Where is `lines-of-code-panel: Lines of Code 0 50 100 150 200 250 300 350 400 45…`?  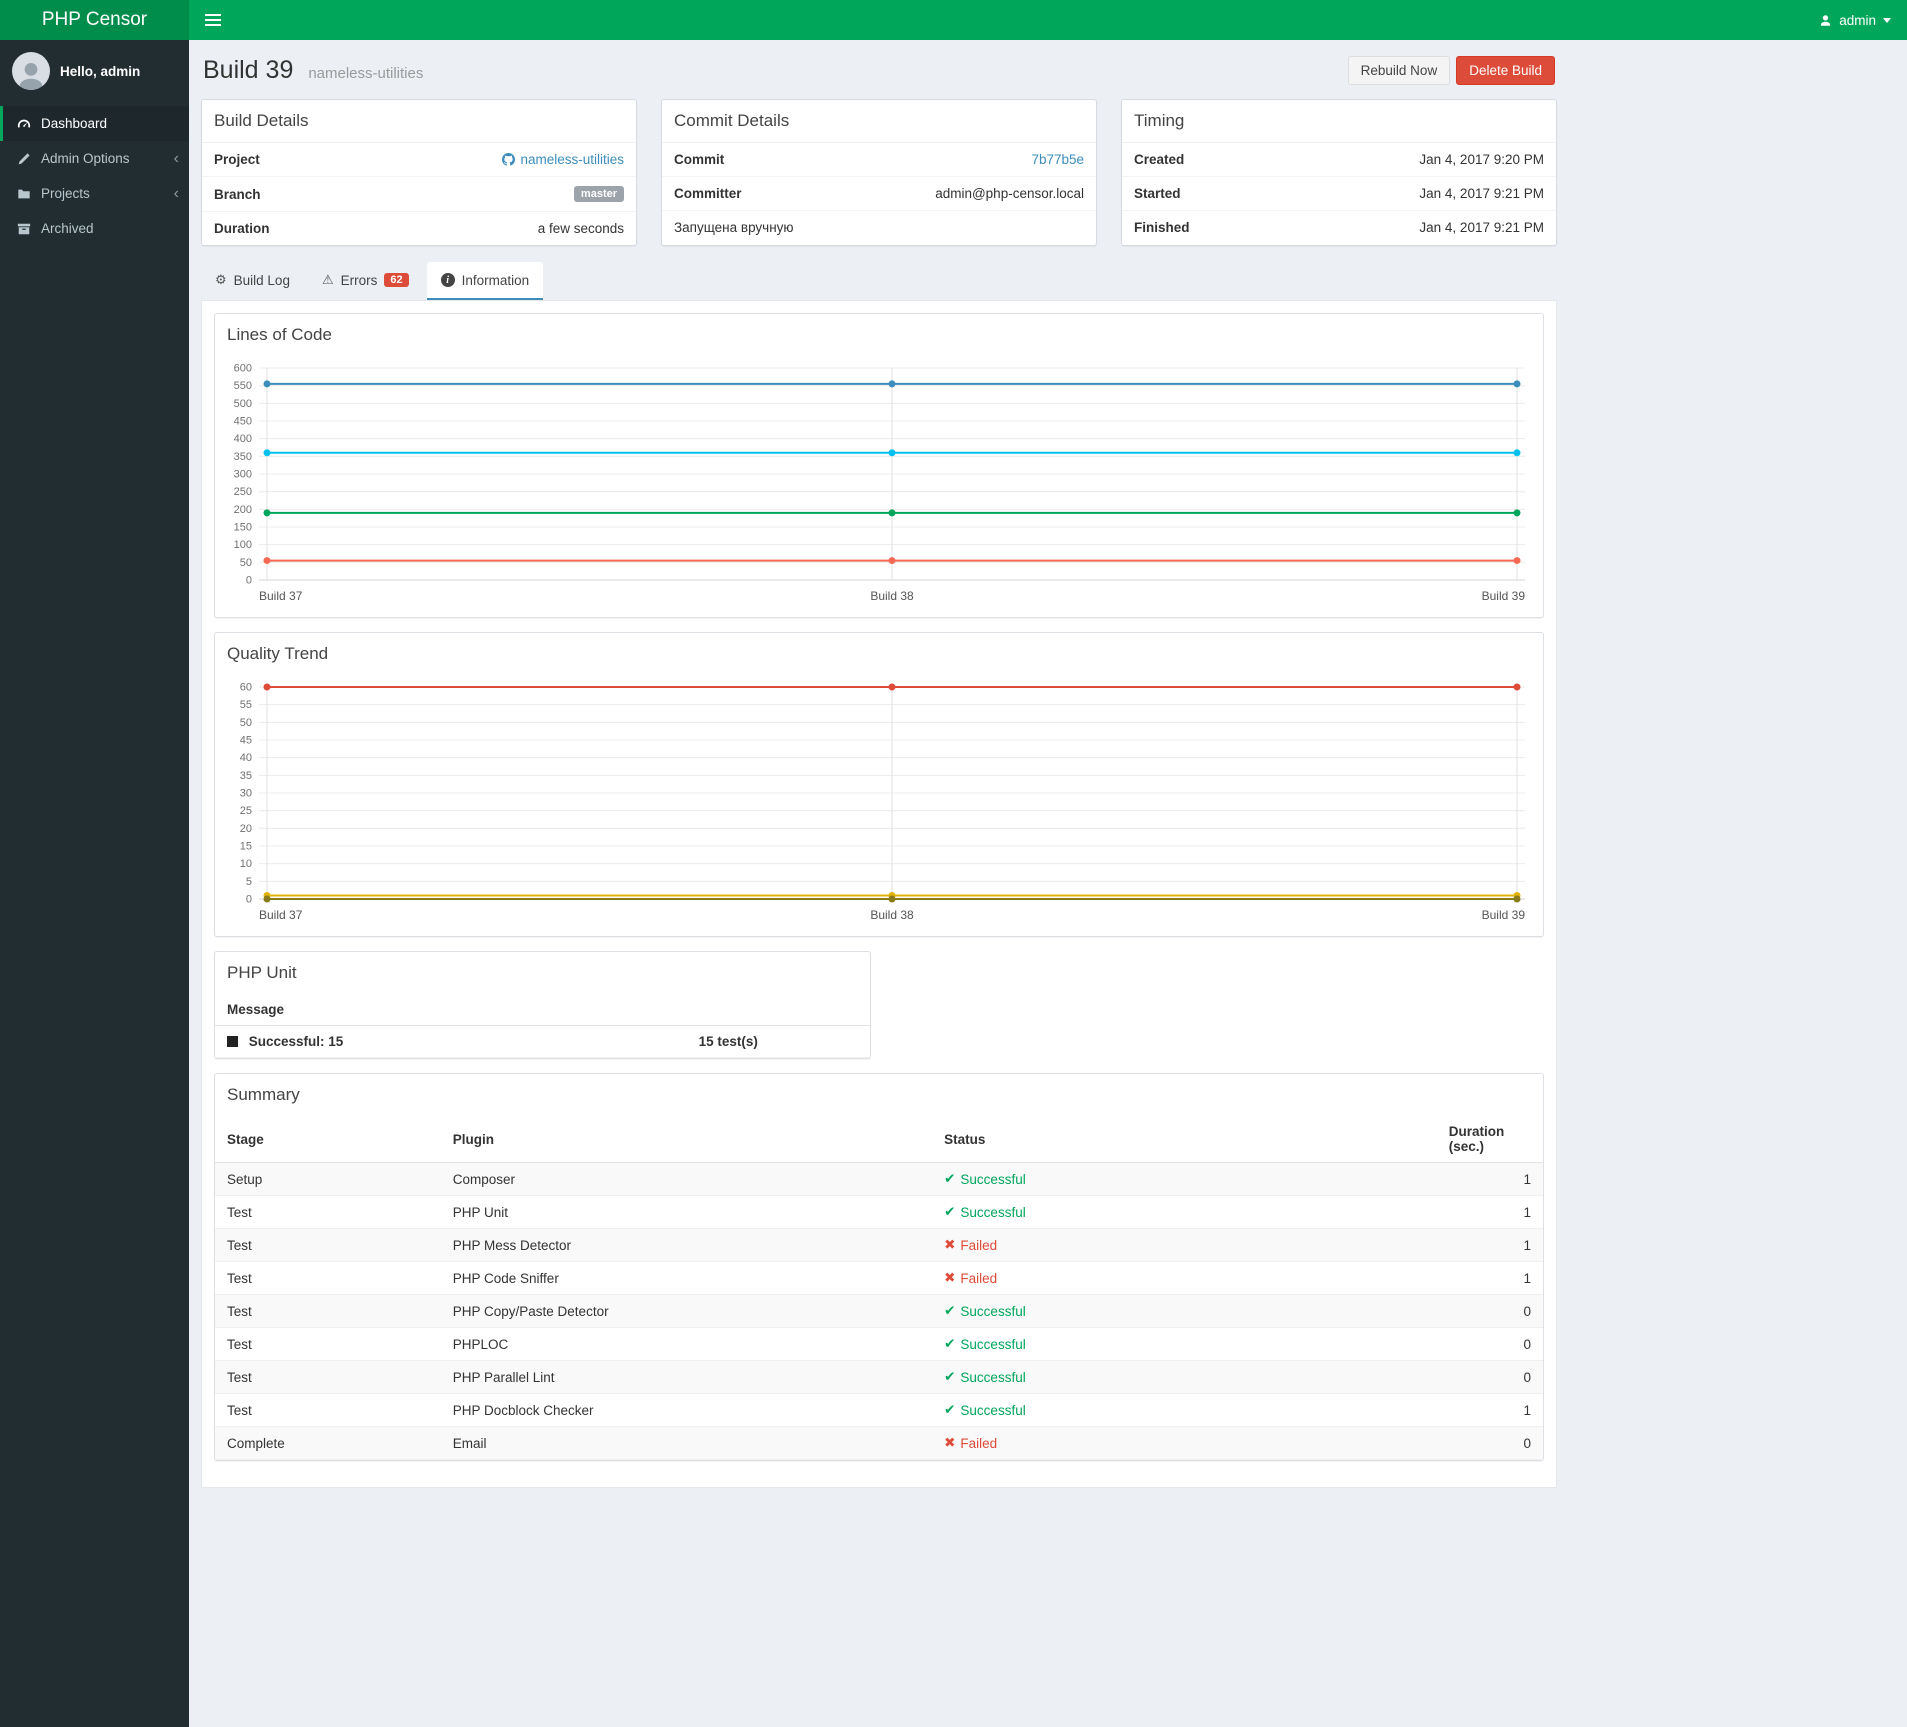 lines-of-code-panel: Lines of Code 0 50 100 150 200 250 300 350 400 45… is located at coordinates (879, 465).